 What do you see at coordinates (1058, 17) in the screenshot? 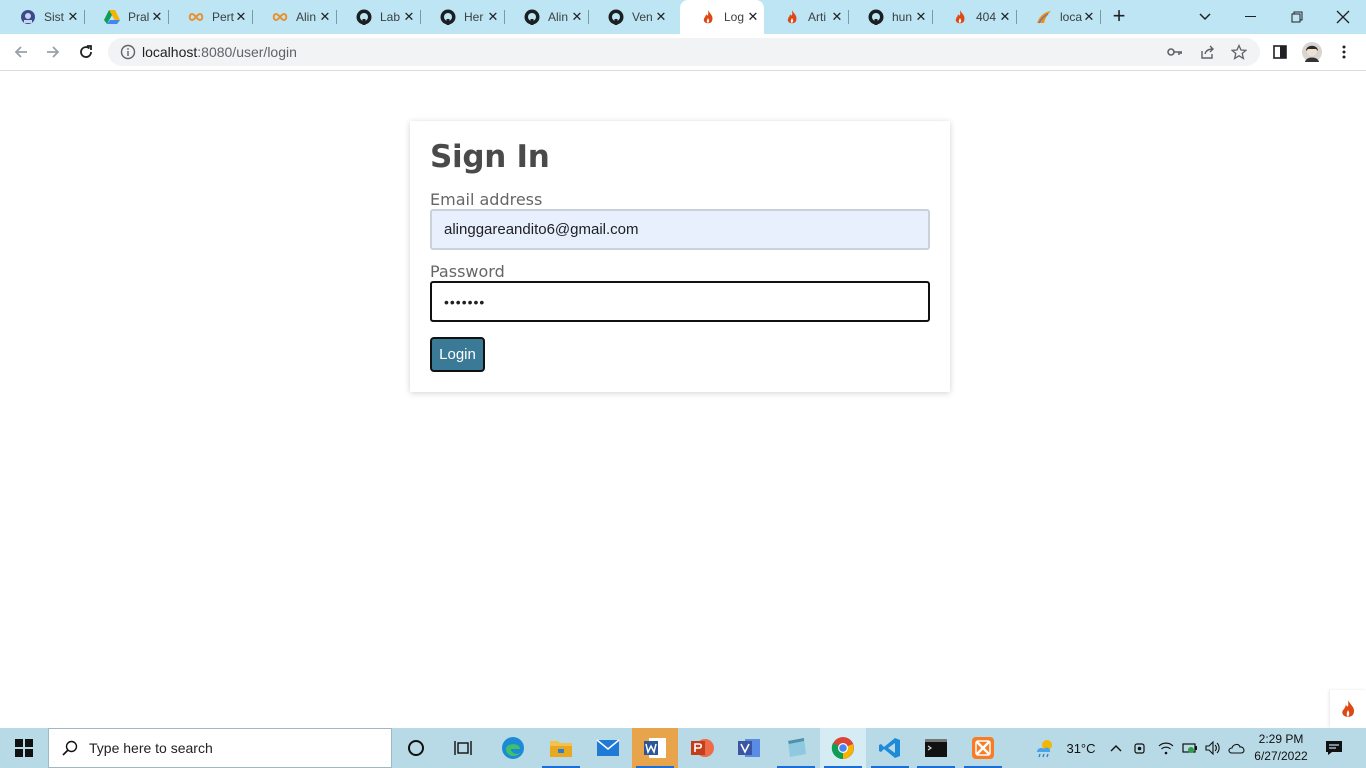
I see `tab-13: loca ✕` at bounding box center [1058, 17].